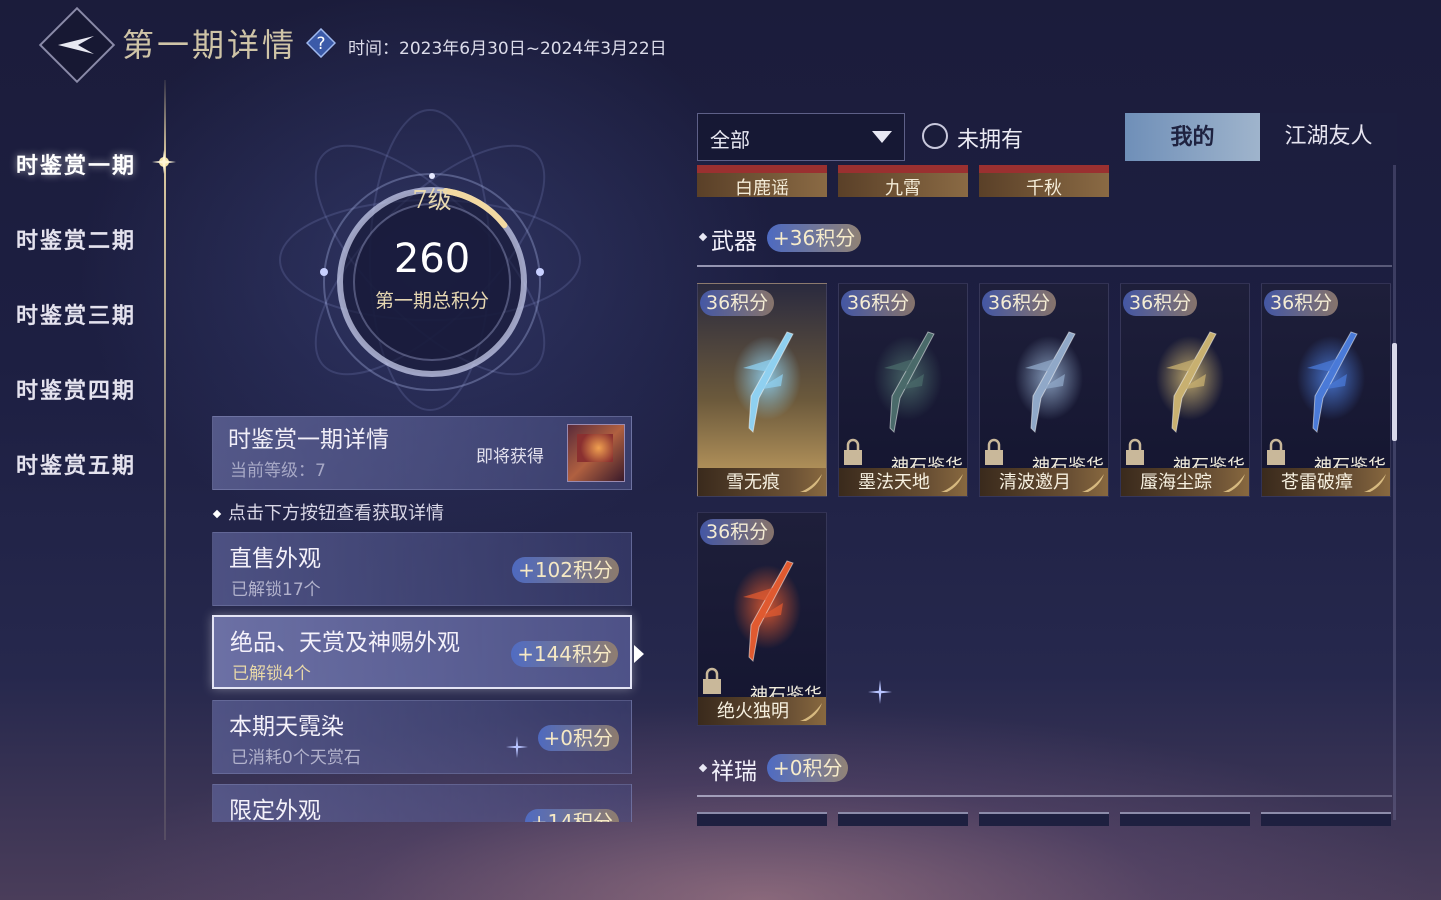  What do you see at coordinates (422, 737) in the screenshot?
I see `category-dye: 本期天霓染 已消耗0个天赏石 +0积分` at bounding box center [422, 737].